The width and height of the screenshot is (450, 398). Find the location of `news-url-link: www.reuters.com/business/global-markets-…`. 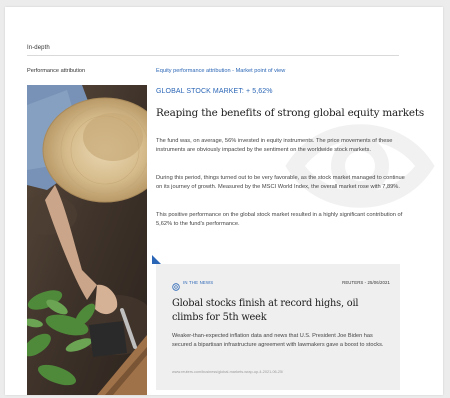

news-url-link: www.reuters.com/business/global-markets-… is located at coordinates (227, 372).